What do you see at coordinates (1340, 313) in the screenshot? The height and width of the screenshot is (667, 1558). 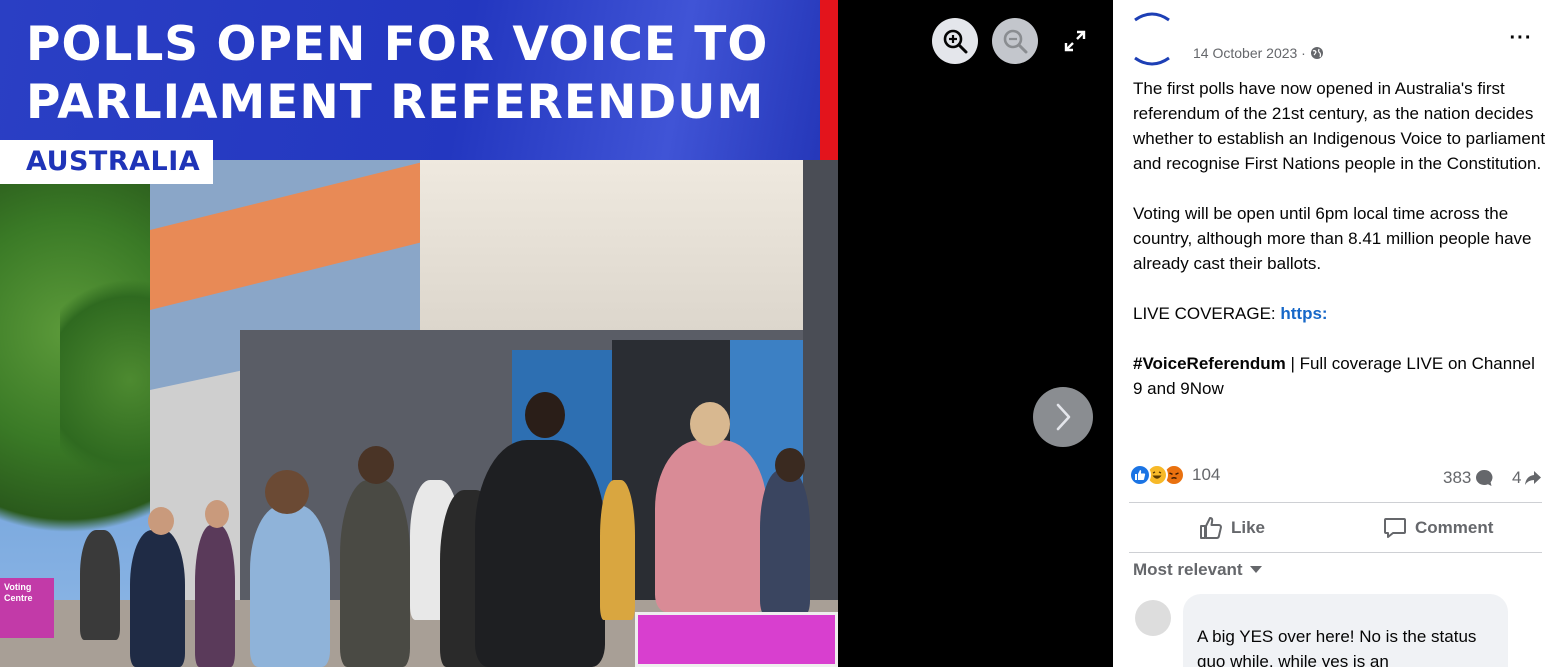 I see `live-coverage-line: LIVE COVERAGE: https:` at bounding box center [1340, 313].